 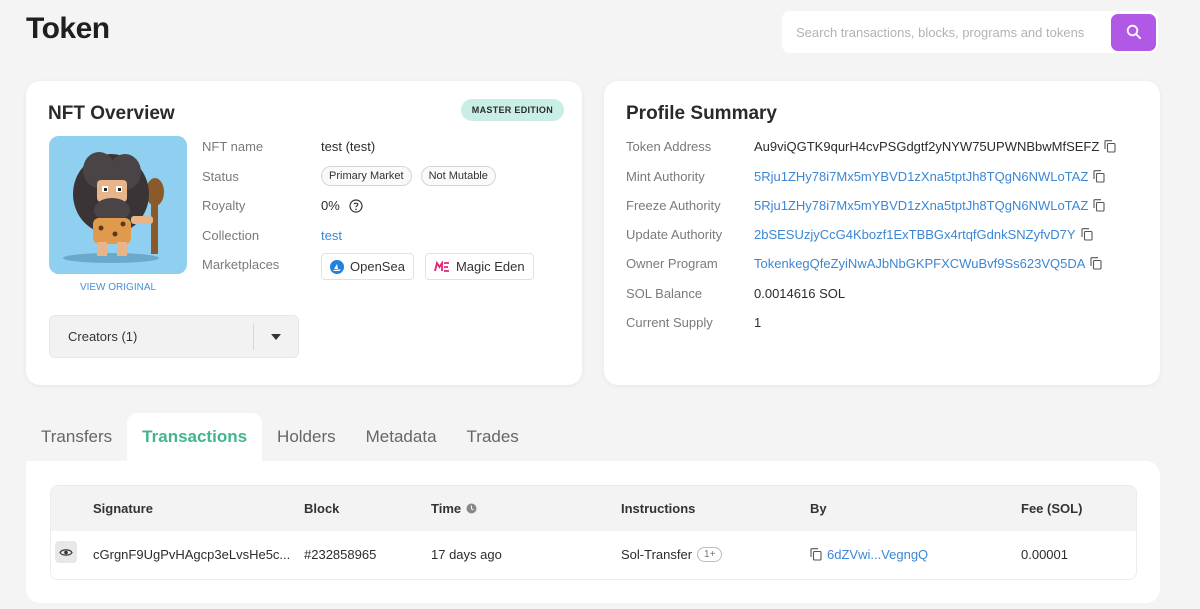 I want to click on magic-eden-button: Magic Eden, so click(x=479, y=266).